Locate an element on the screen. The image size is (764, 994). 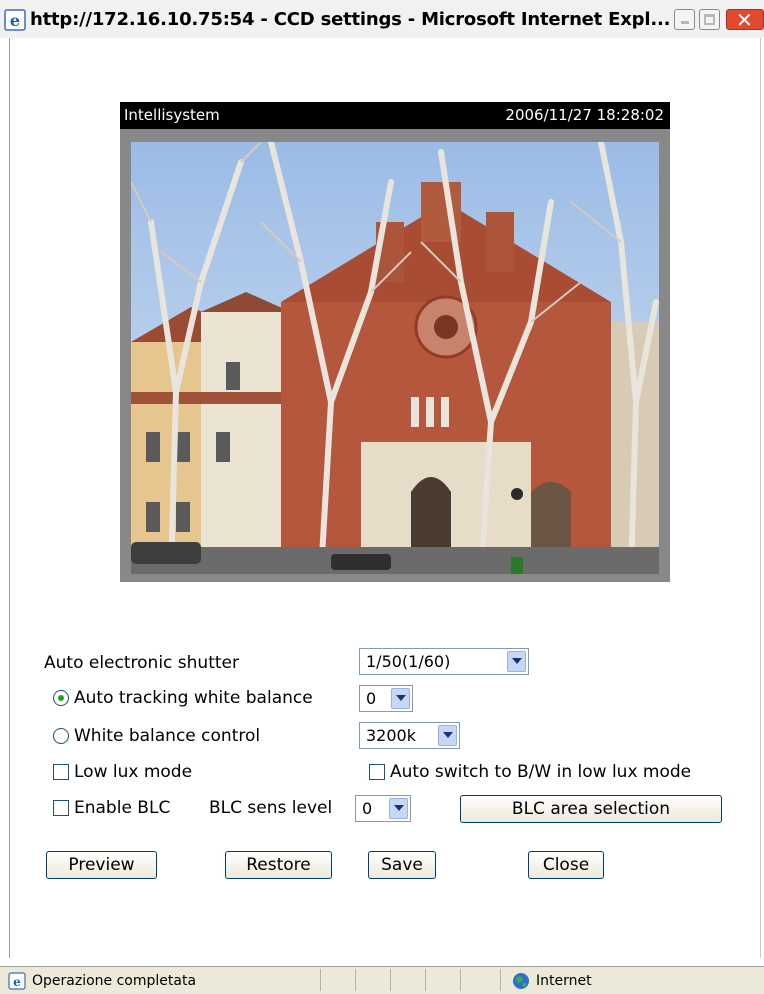
security-zone: Internet is located at coordinates (564, 981).